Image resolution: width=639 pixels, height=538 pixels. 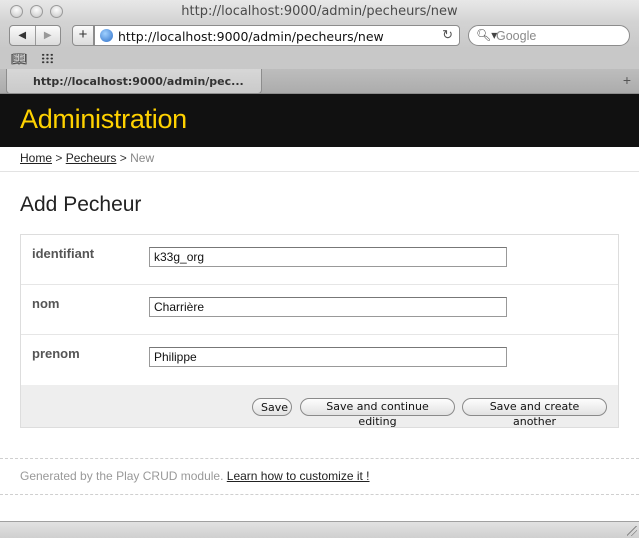 I want to click on resize-grip-icon, so click(x=632, y=531).